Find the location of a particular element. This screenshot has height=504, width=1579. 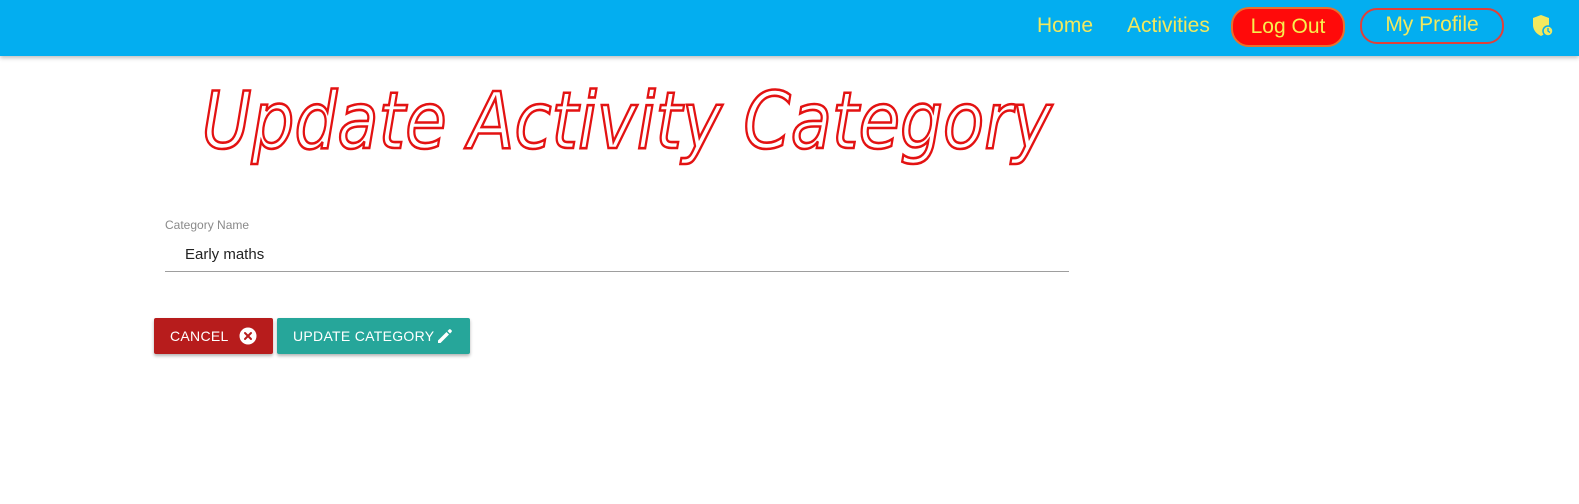

top-navbar: Home Activities Log Out My Profile is located at coordinates (789, 28).